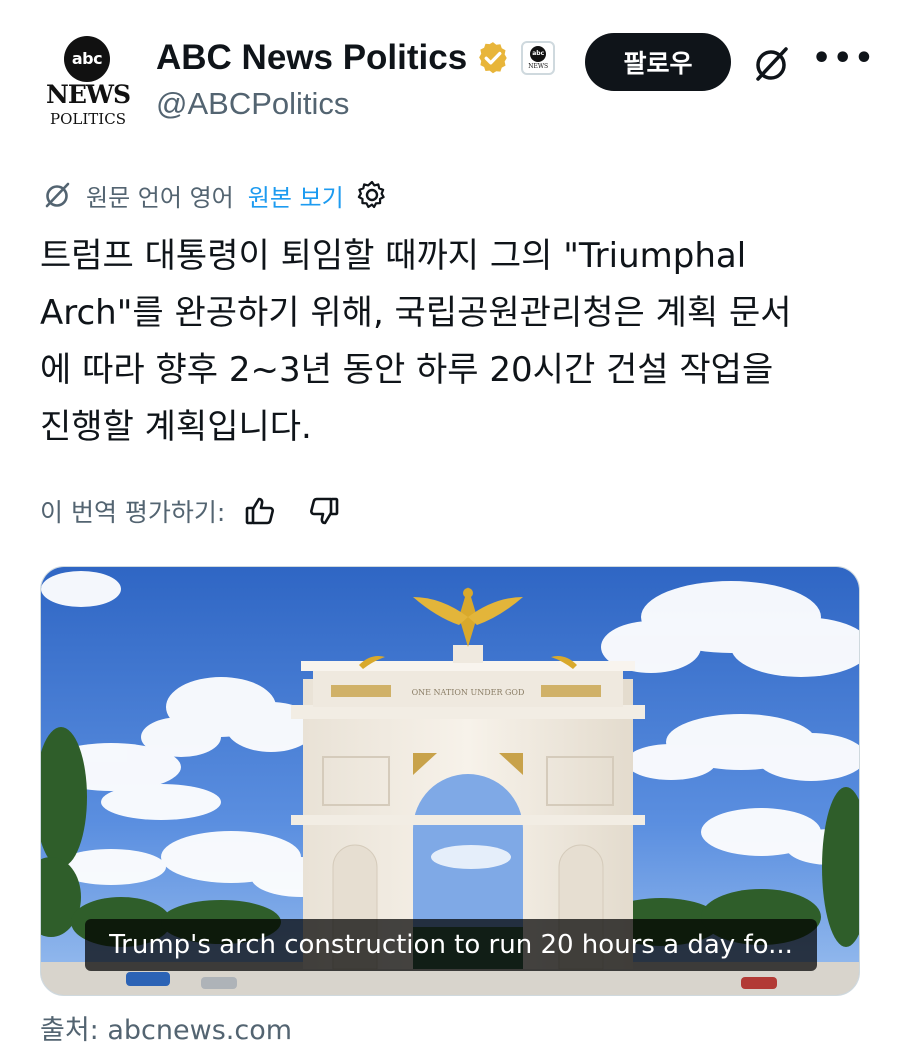  What do you see at coordinates (252, 104) in the screenshot?
I see `account-handle: @ABCPolitics` at bounding box center [252, 104].